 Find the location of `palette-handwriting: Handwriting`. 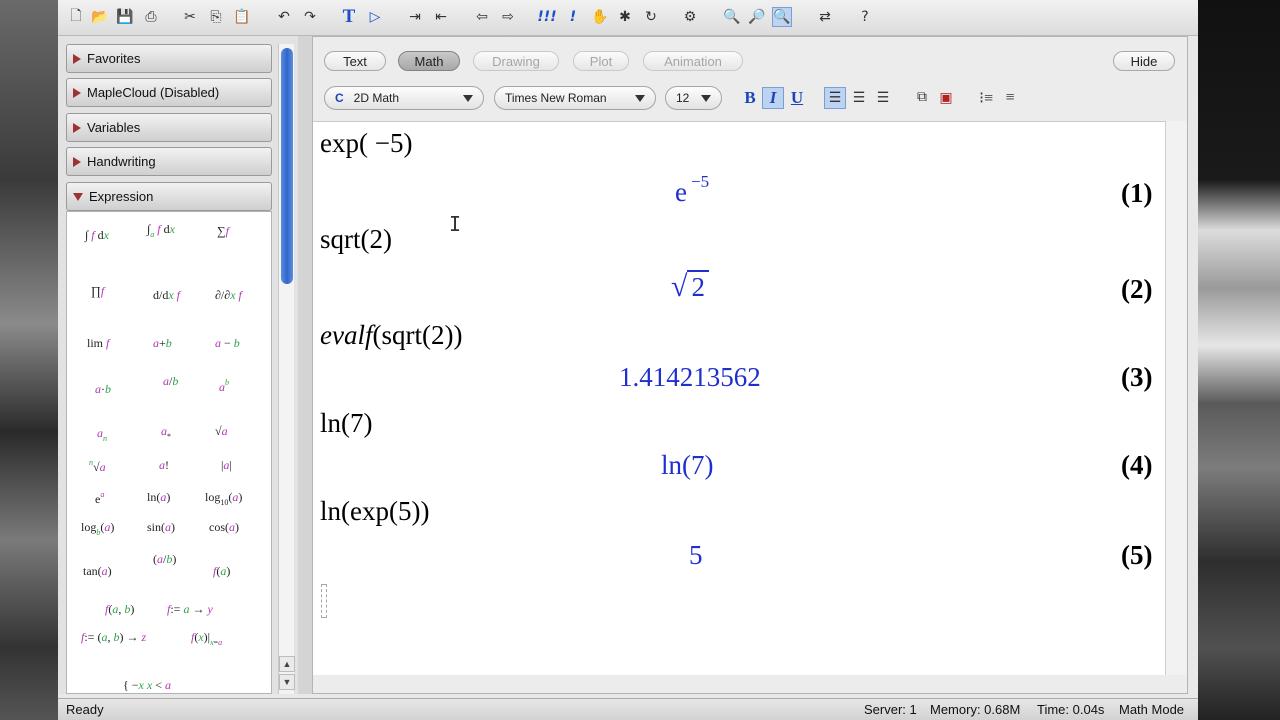

palette-handwriting: Handwriting is located at coordinates (169, 161).